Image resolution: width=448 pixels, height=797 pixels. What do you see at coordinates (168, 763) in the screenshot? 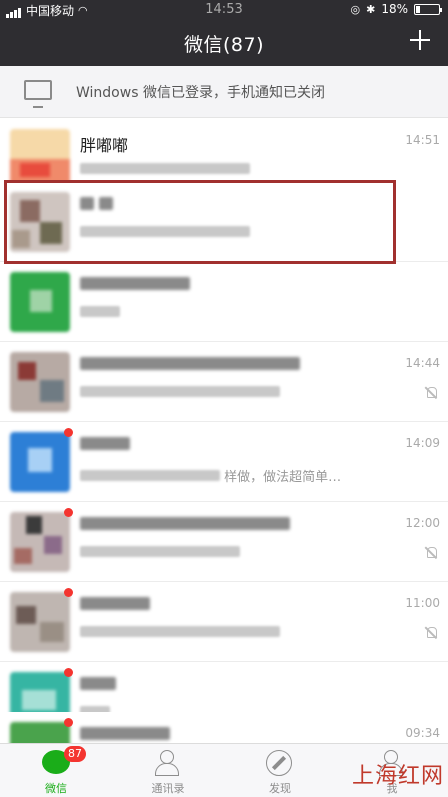
I see `contacts-icon` at bounding box center [168, 763].